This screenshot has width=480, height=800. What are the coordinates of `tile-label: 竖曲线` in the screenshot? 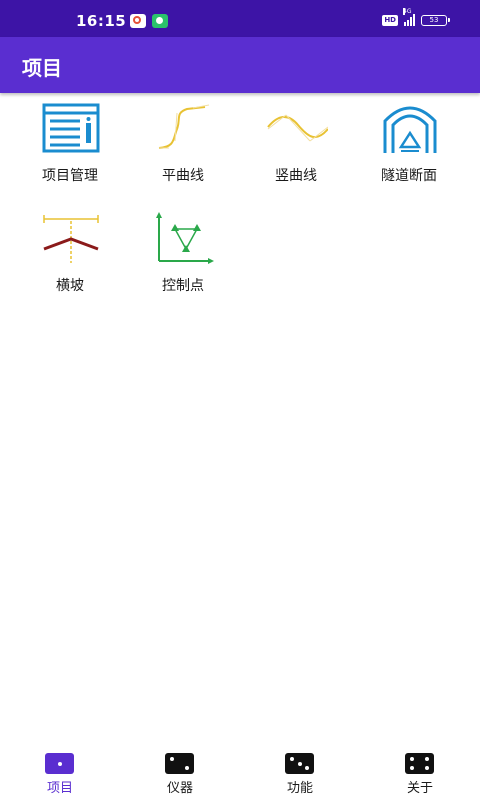 It's located at (296, 176).